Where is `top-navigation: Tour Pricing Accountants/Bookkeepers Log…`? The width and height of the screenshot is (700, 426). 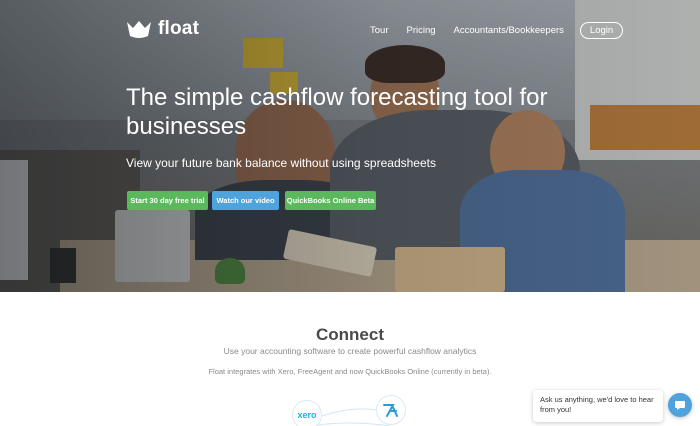 top-navigation: Tour Pricing Accountants/Bookkeepers Log… is located at coordinates (497, 30).